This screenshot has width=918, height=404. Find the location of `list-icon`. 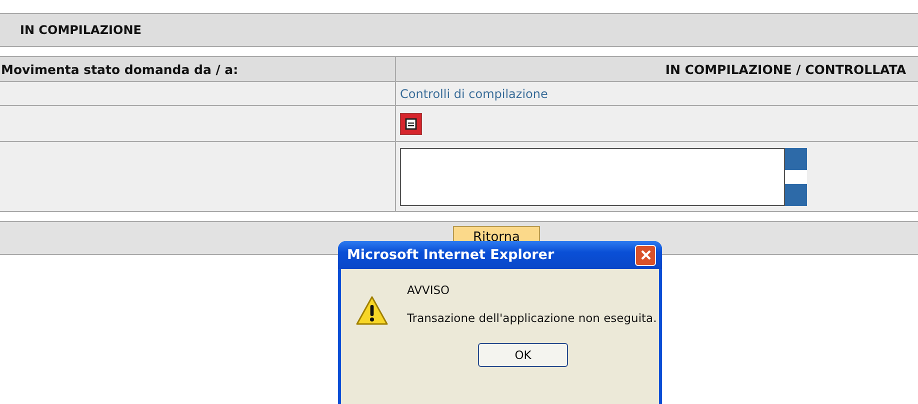

list-icon is located at coordinates (411, 123).